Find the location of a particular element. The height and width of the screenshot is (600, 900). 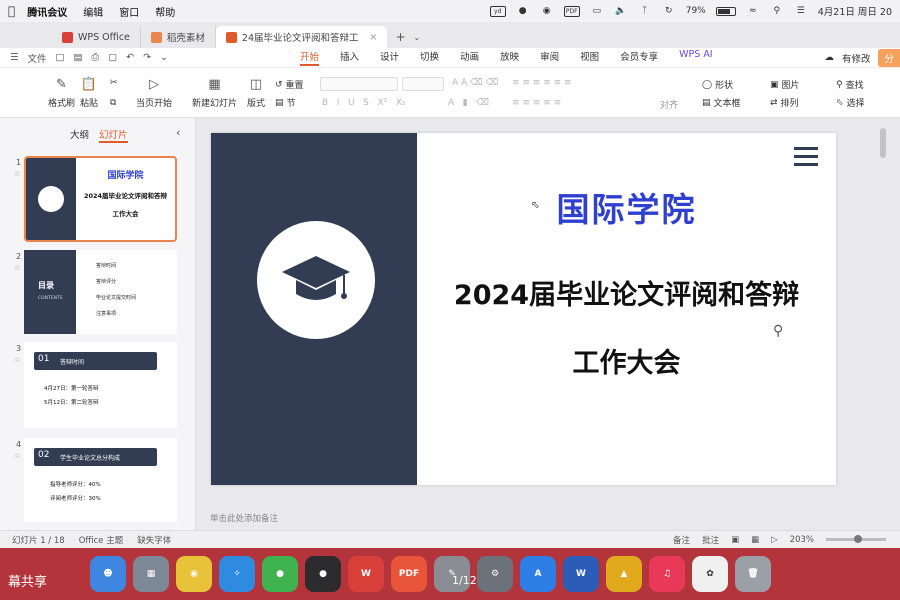

more-icon: ⌄ is located at coordinates (164, 57).